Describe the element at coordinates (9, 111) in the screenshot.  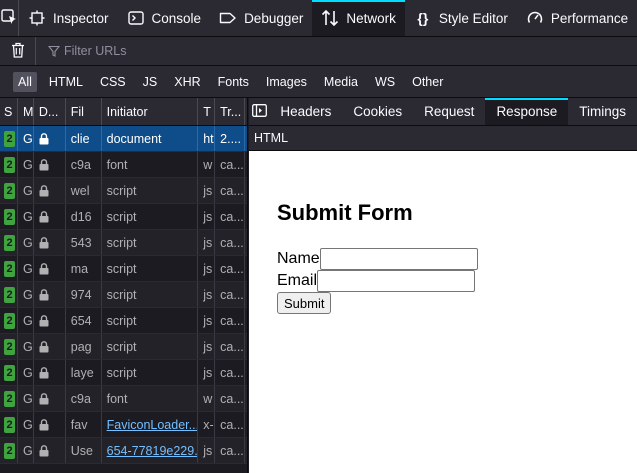
I see `column-status: S` at that location.